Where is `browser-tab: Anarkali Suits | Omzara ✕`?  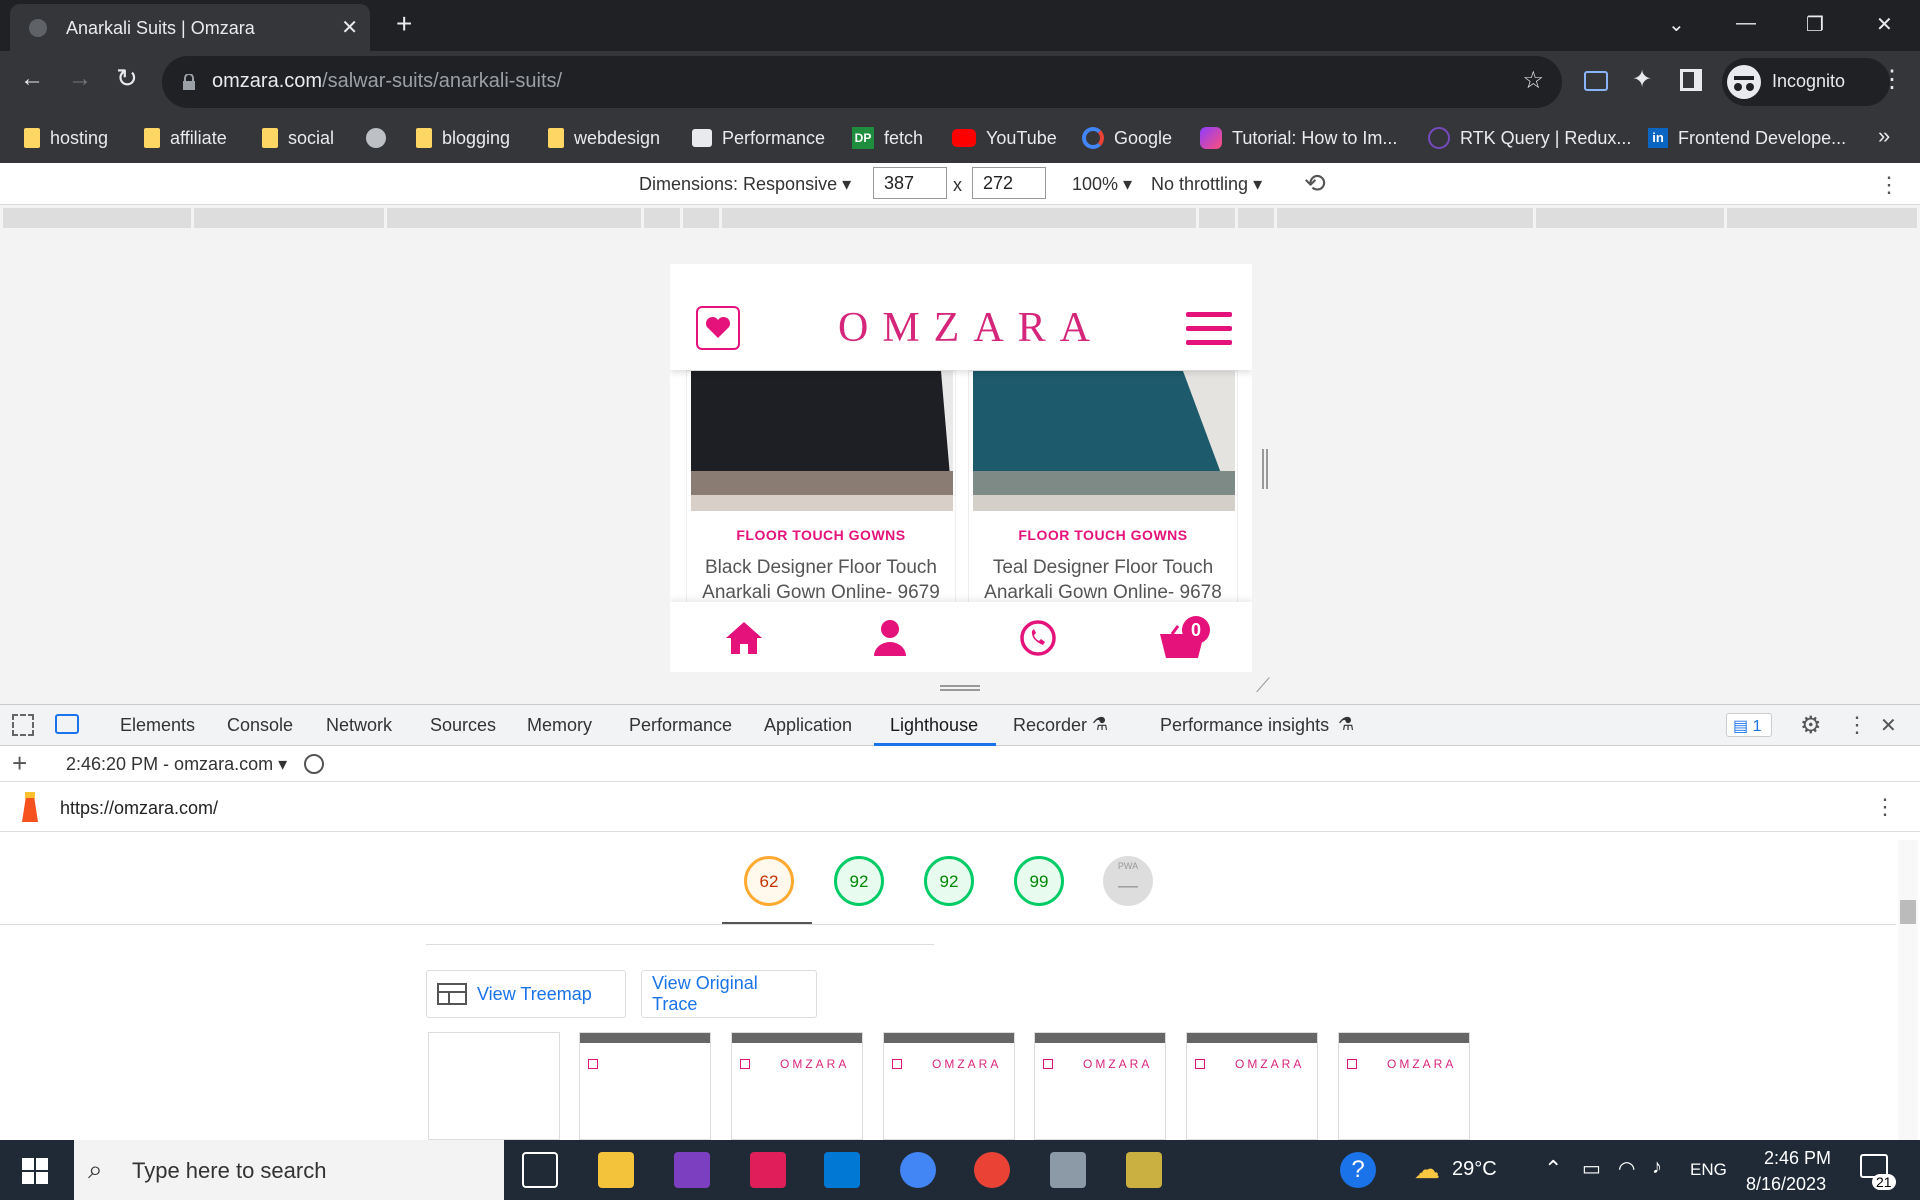
browser-tab: Anarkali Suits | Omzara ✕ is located at coordinates (190, 27).